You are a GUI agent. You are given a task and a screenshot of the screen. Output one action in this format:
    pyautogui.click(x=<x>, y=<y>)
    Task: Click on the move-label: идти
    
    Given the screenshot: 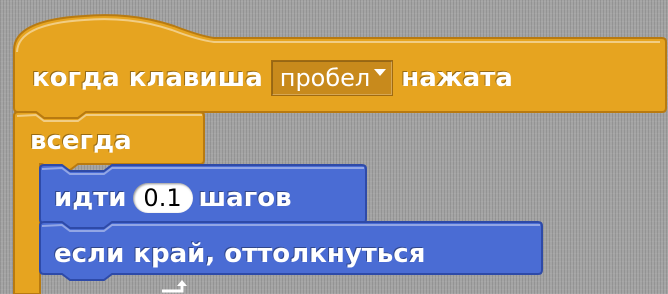 What is the action you would take?
    pyautogui.click(x=90, y=198)
    